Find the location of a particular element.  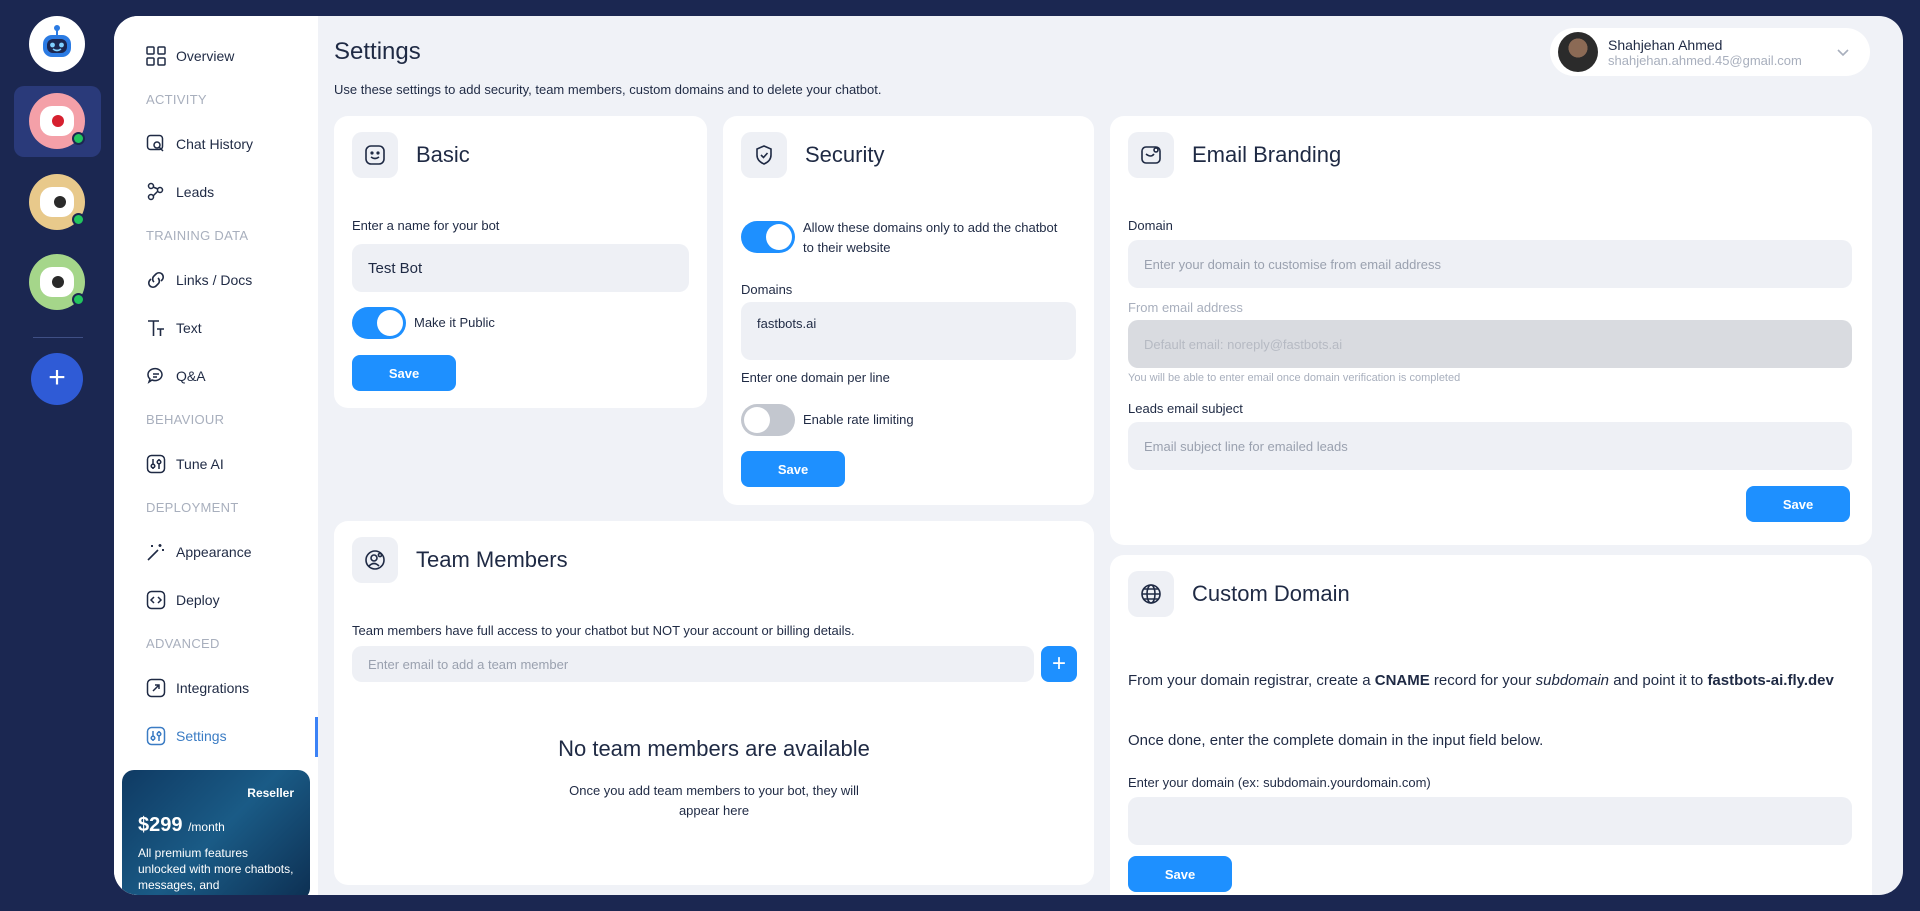

team-email-input is located at coordinates (693, 664).